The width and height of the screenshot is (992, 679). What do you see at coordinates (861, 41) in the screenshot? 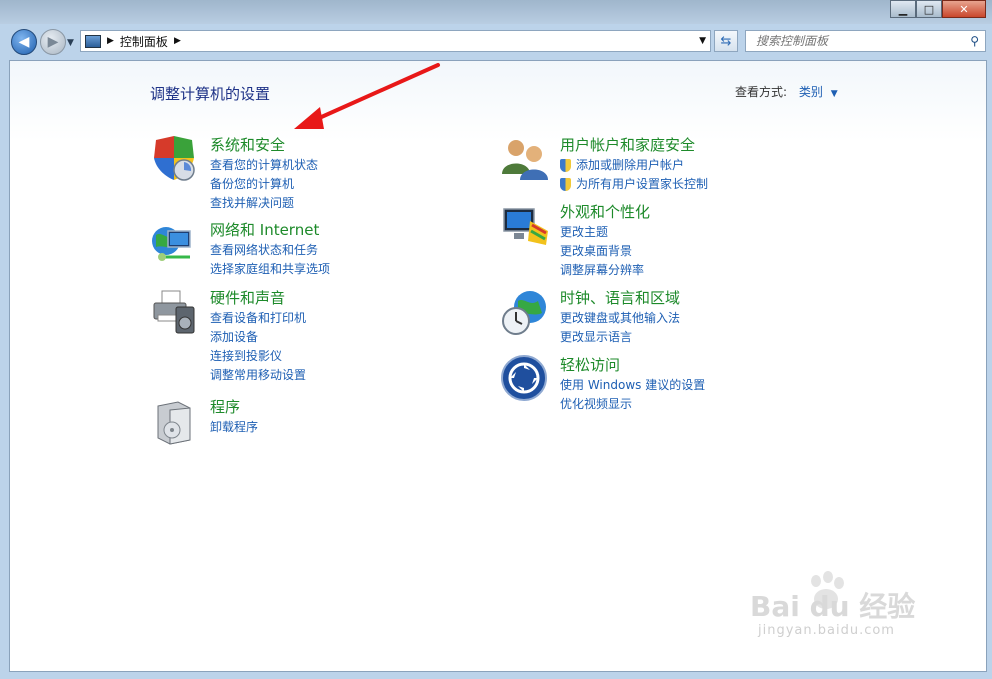
I see `search-input` at bounding box center [861, 41].